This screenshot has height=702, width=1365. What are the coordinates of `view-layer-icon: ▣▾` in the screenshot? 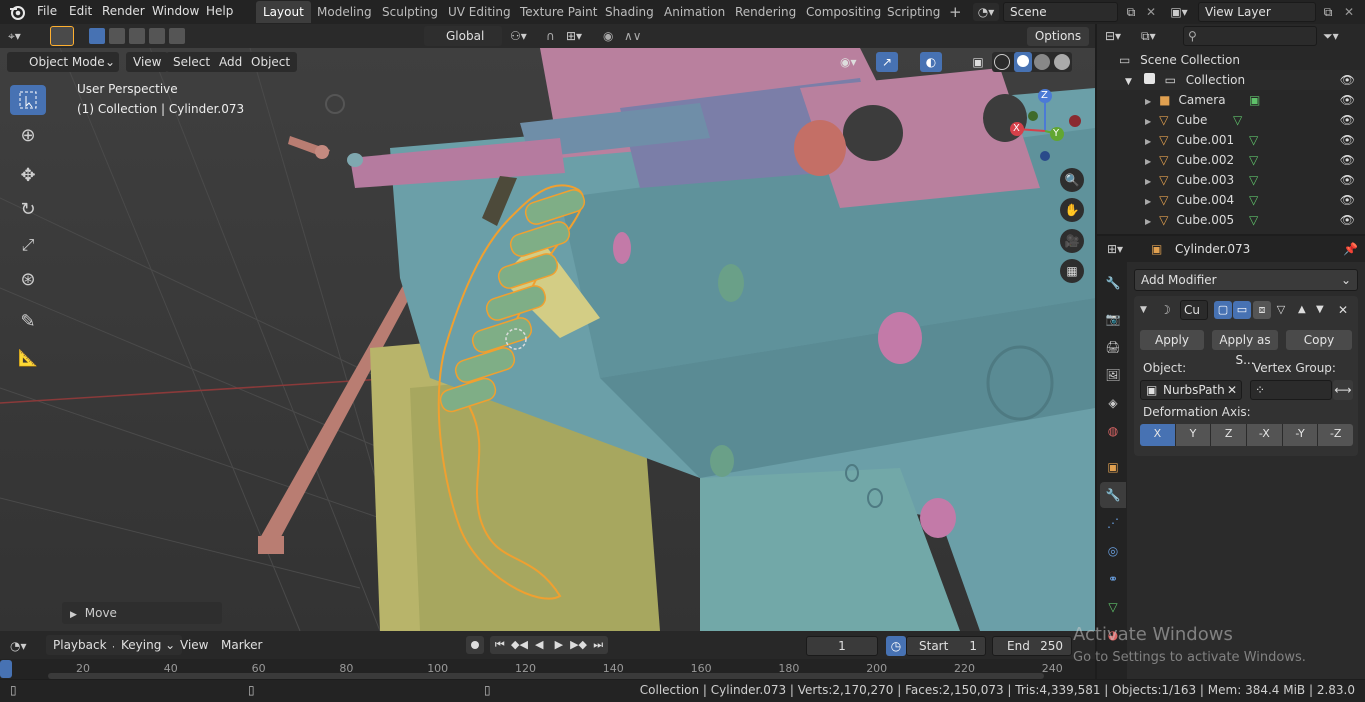 It's located at (1179, 12).